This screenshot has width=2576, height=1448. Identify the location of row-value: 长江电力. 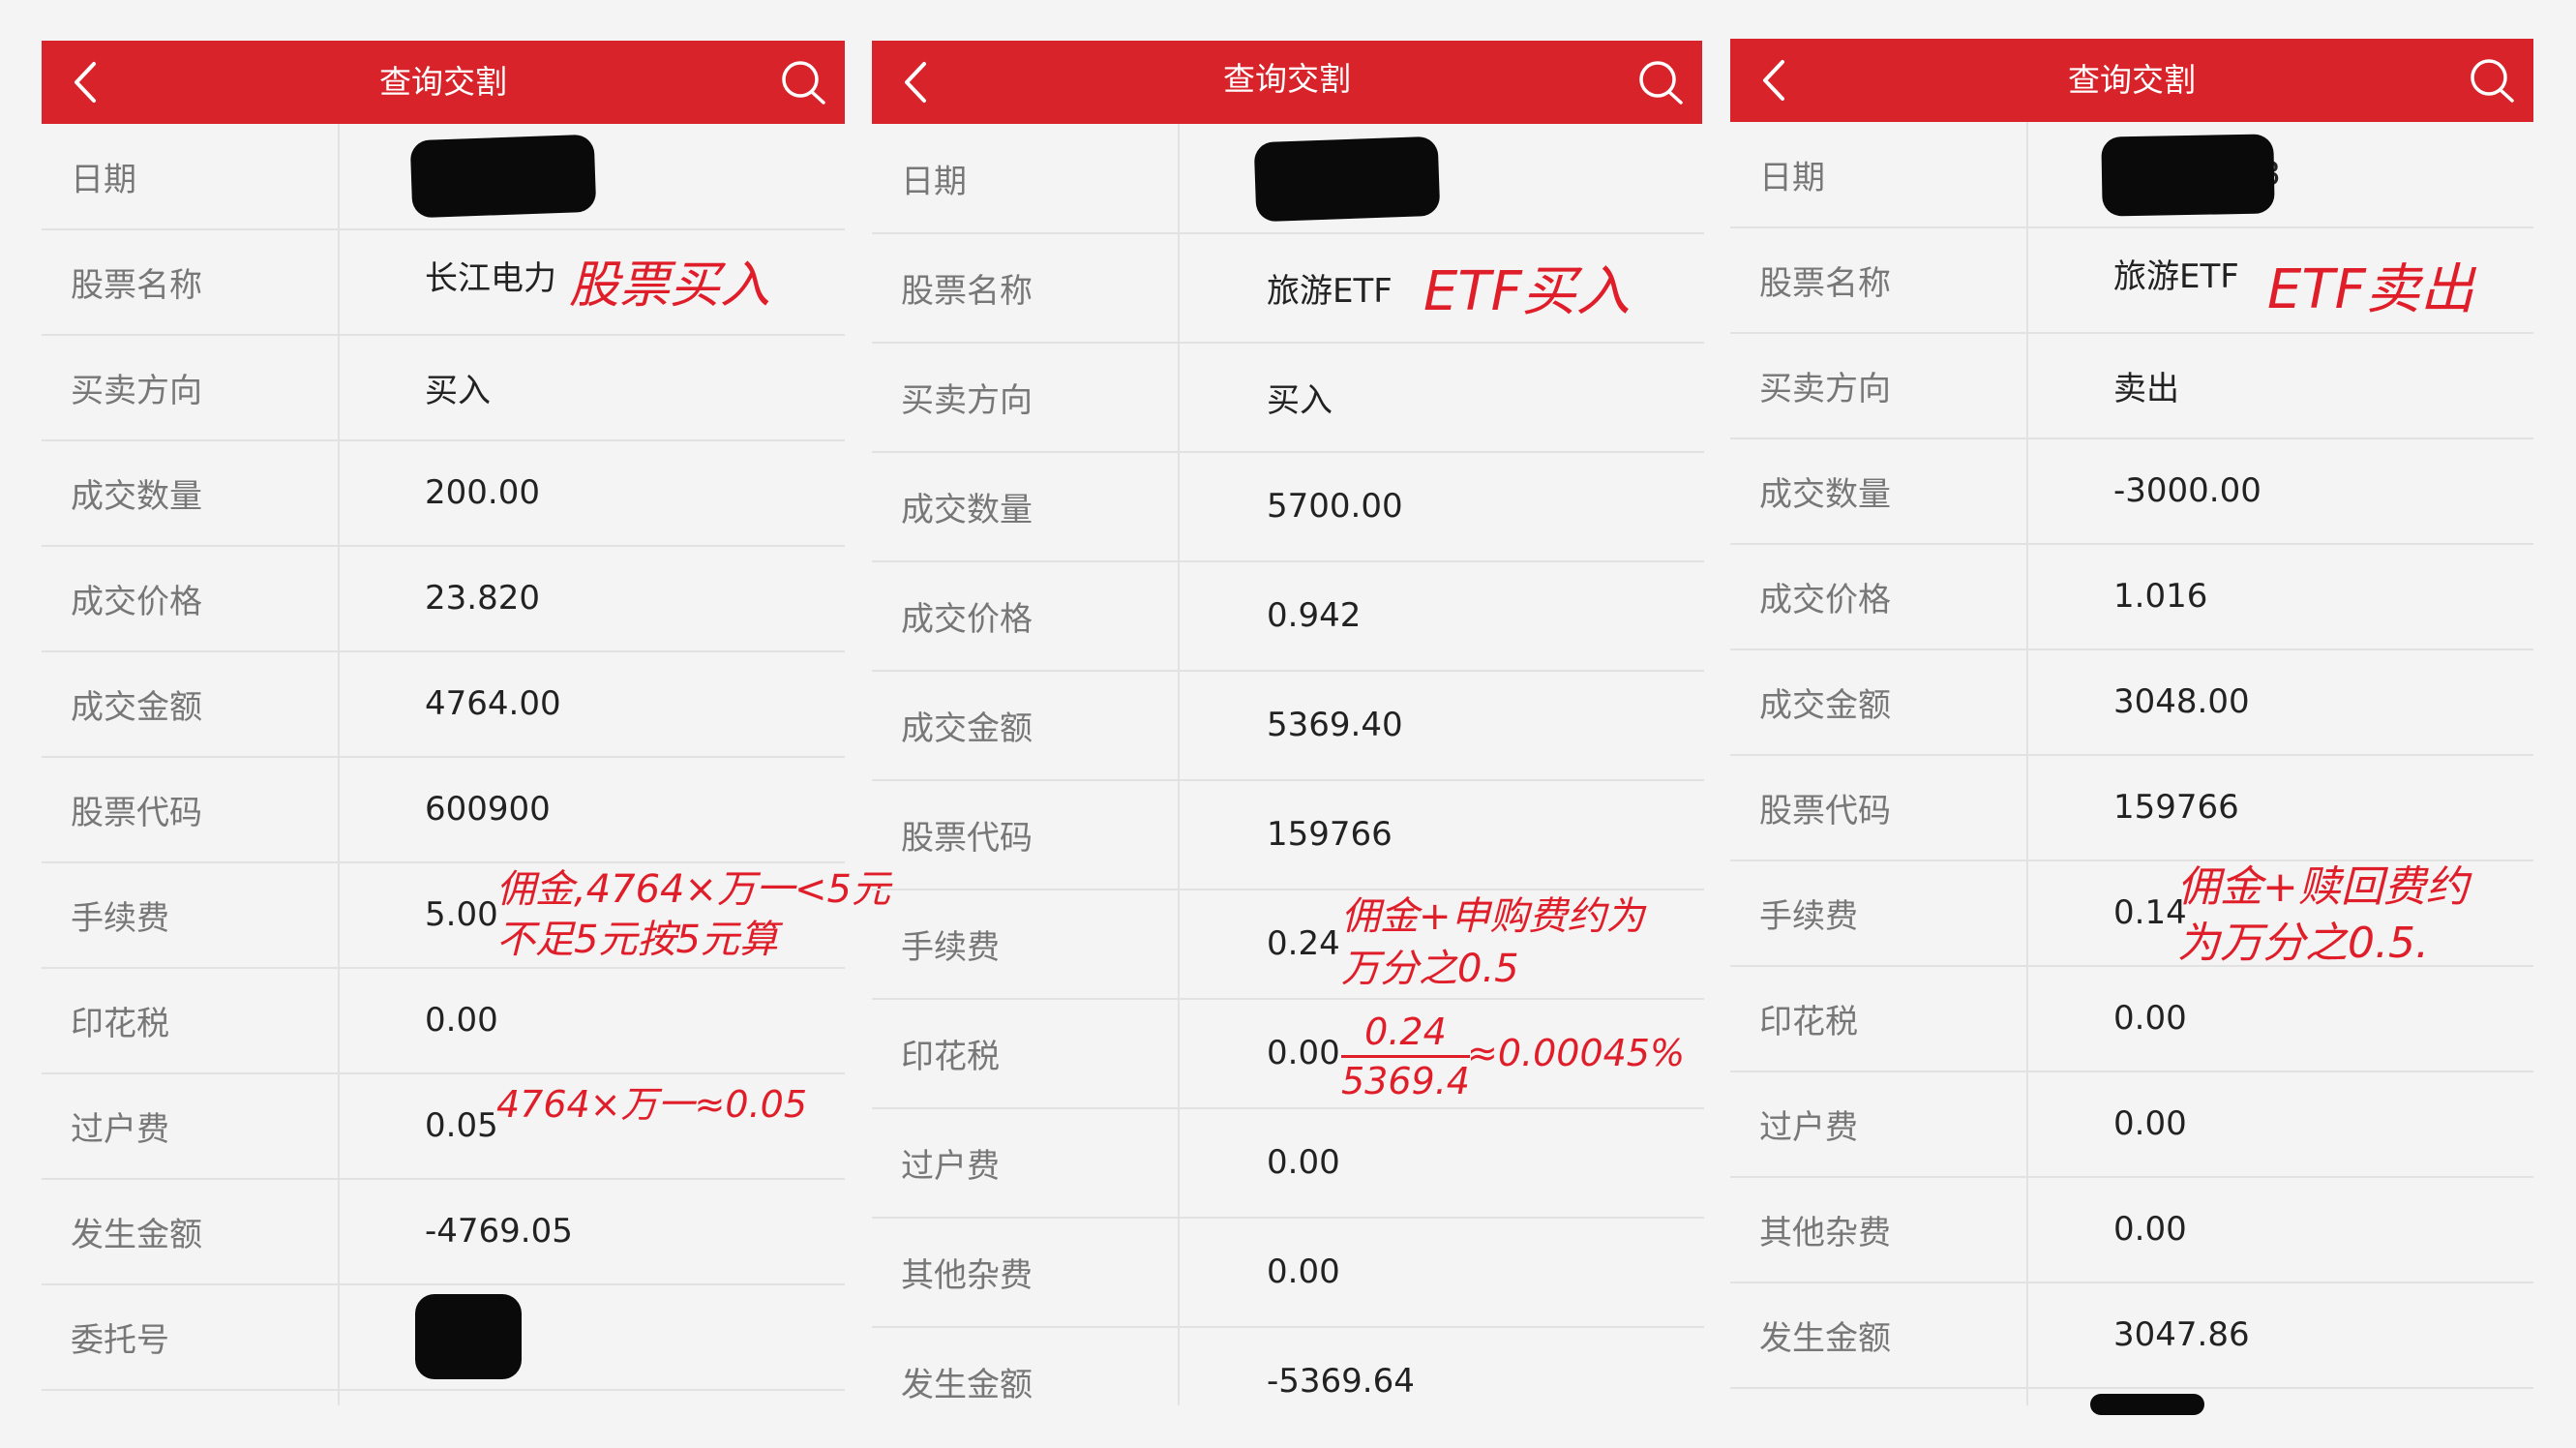
(490, 278).